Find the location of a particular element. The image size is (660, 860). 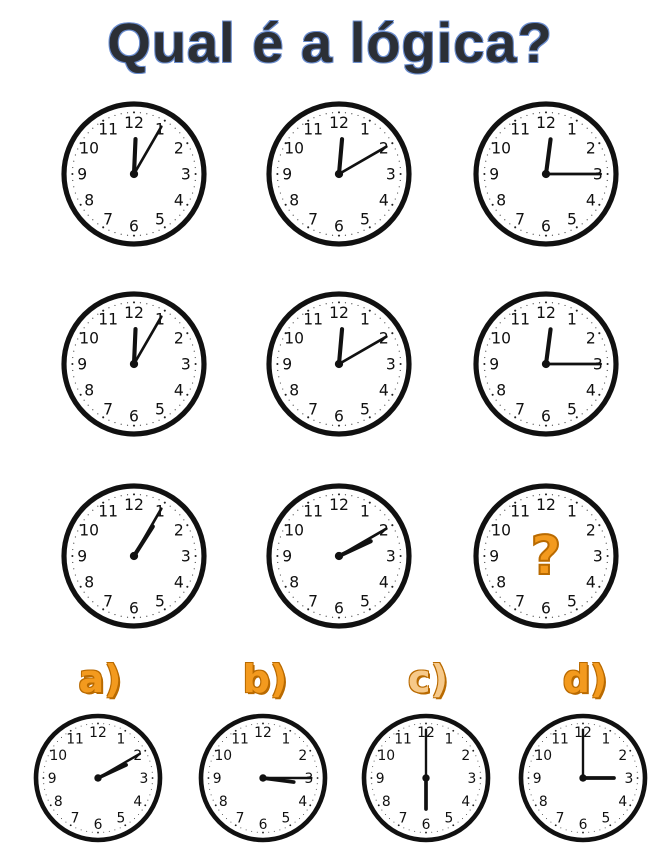

option-d-clock: 123456789101112 is located at coordinates (583, 778).